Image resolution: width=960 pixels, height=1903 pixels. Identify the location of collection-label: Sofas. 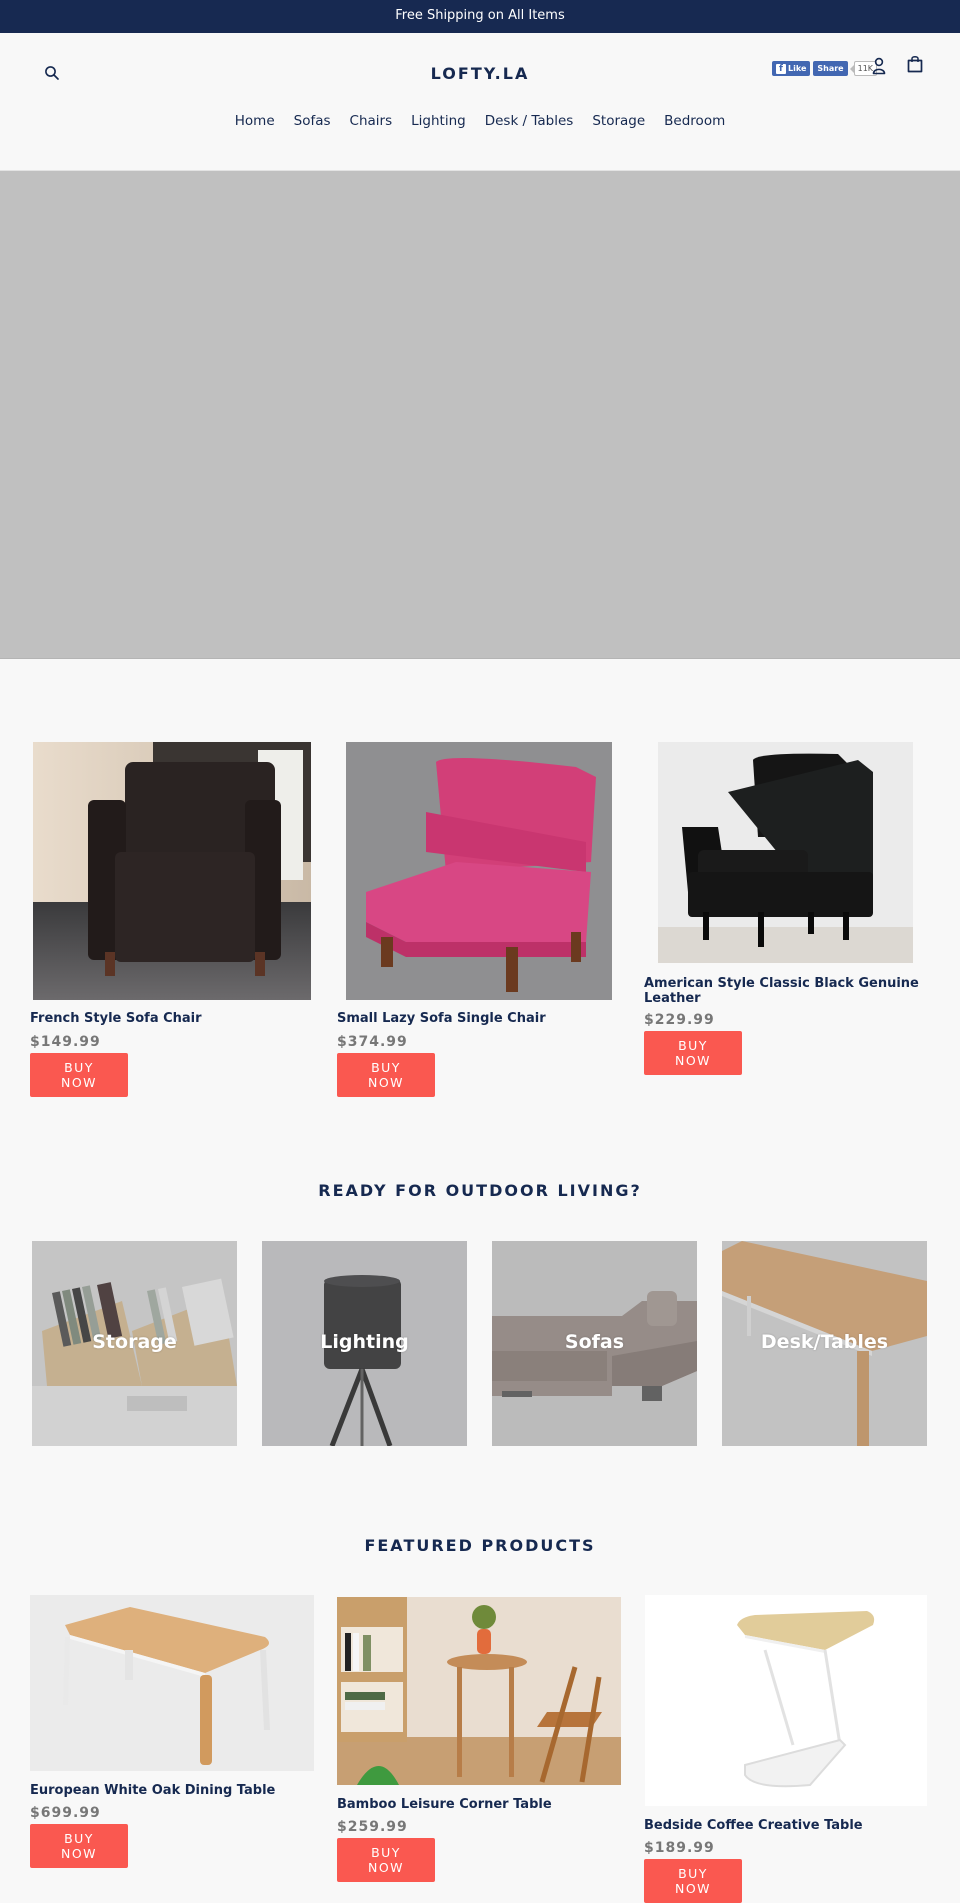
(594, 1342).